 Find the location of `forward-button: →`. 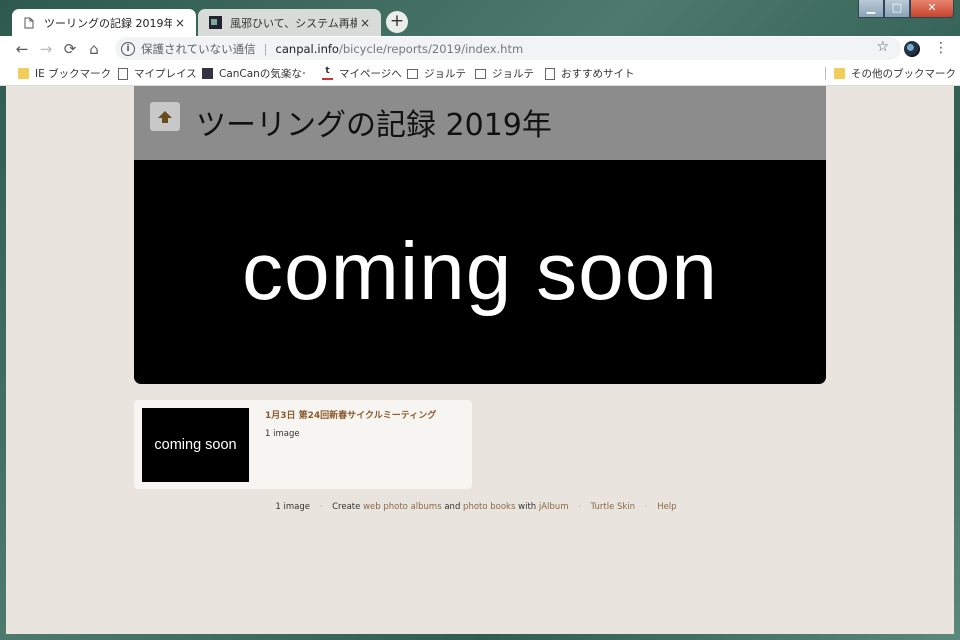

forward-button: → is located at coordinates (46, 49).